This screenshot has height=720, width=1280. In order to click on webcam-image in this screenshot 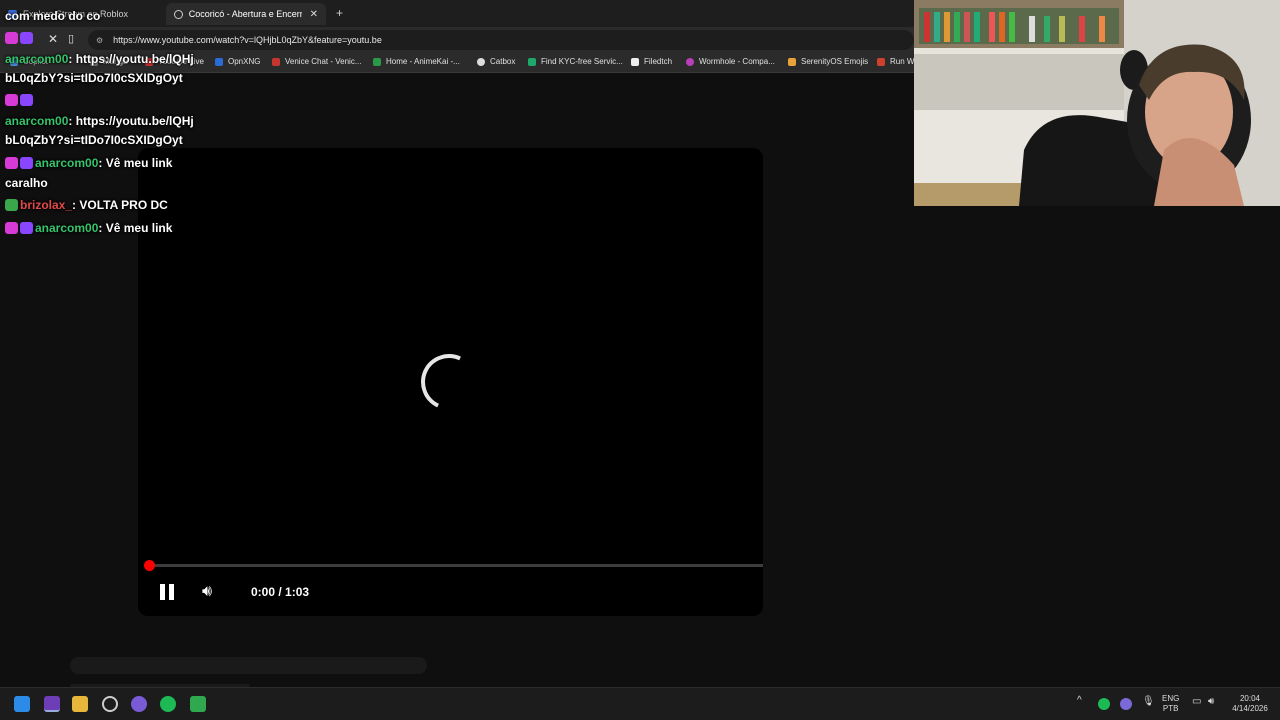, I will do `click(1097, 103)`.